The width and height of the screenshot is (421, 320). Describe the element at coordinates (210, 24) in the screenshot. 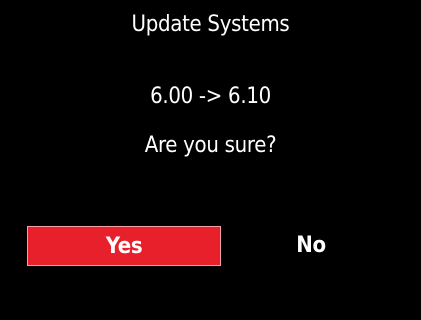

I see `dialog-title: Update Systems` at that location.